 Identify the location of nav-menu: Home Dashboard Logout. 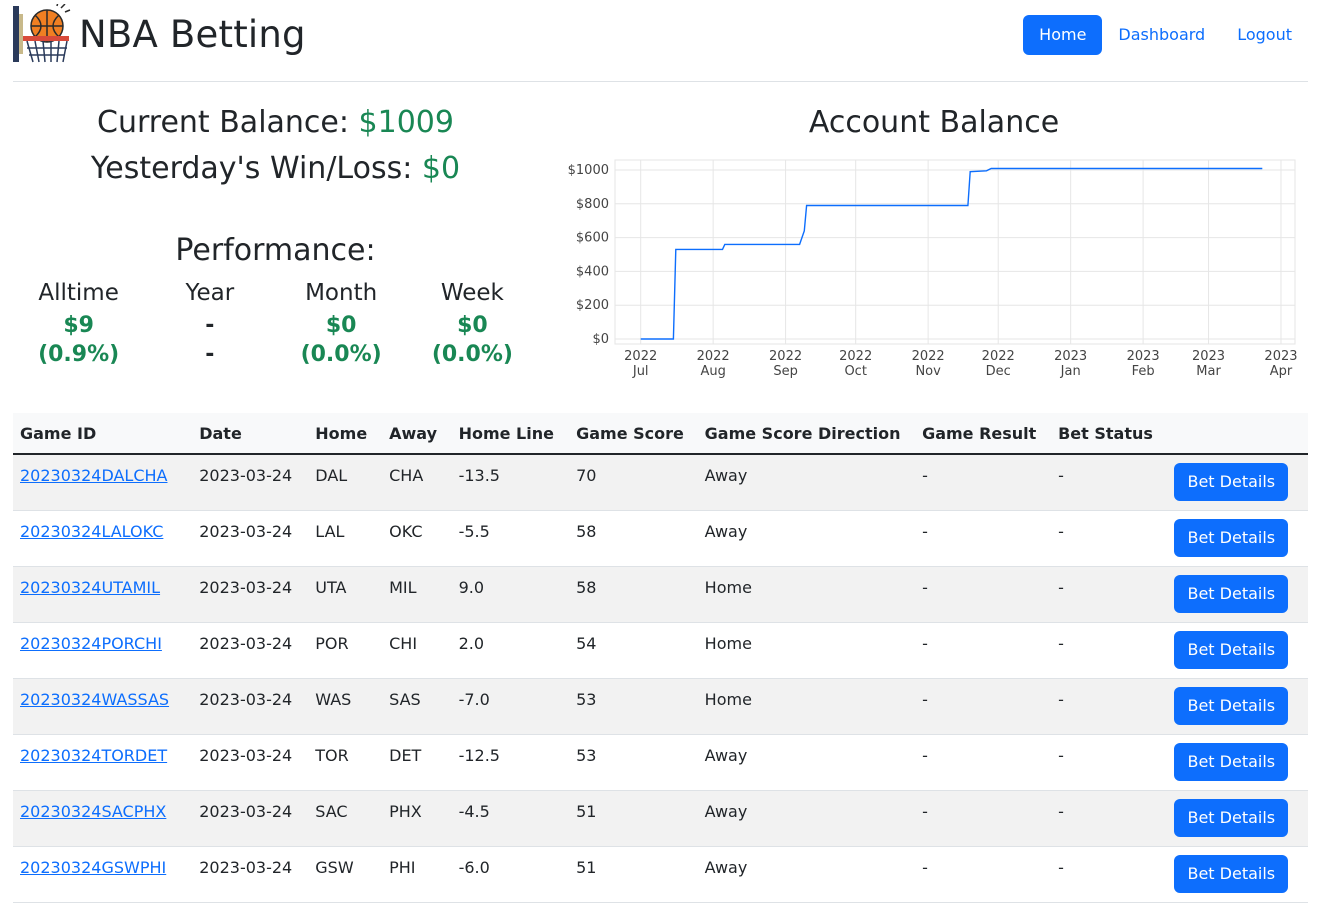
(1165, 35).